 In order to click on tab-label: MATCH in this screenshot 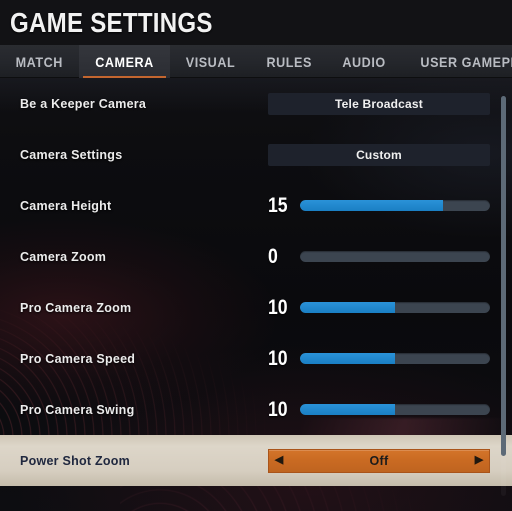, I will do `click(39, 61)`.